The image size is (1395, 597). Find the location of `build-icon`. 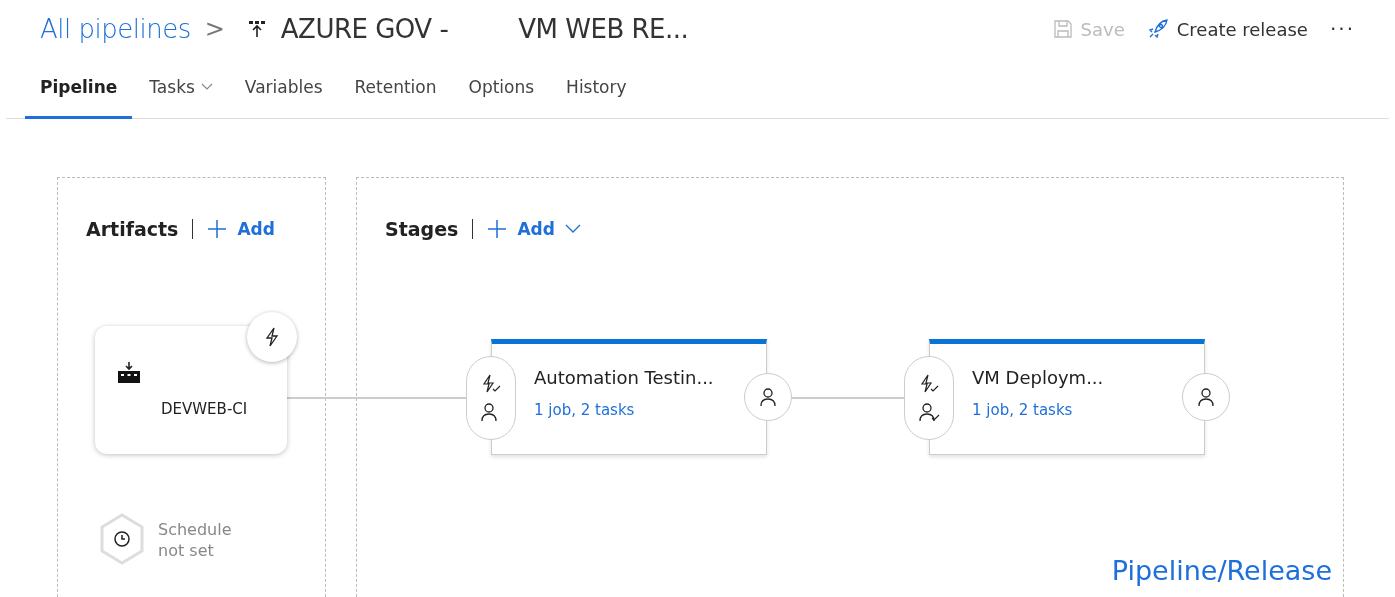

build-icon is located at coordinates (129, 373).